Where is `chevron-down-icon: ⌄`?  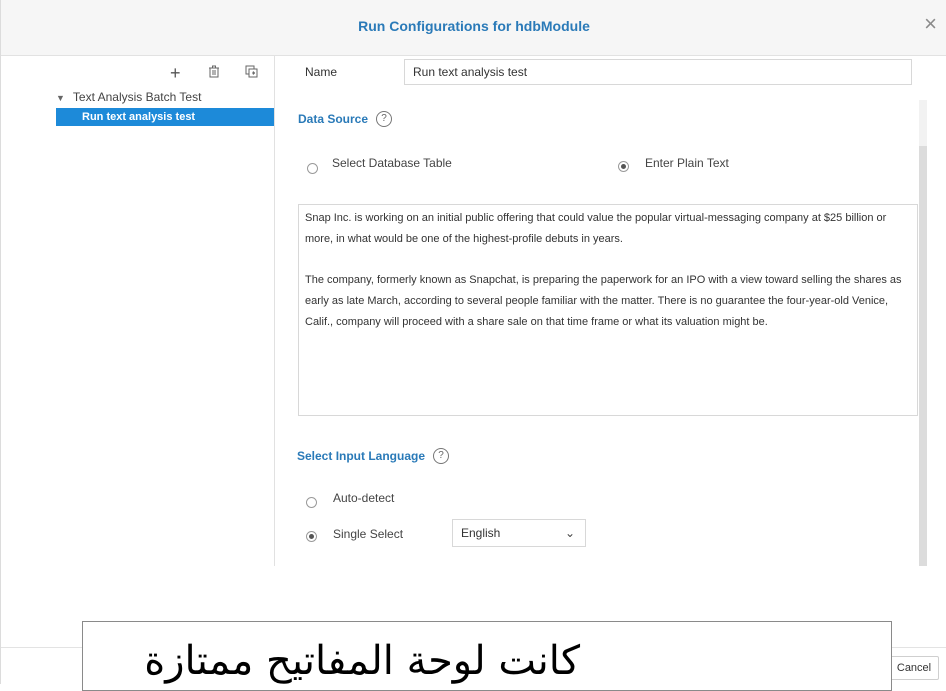 chevron-down-icon: ⌄ is located at coordinates (569, 533).